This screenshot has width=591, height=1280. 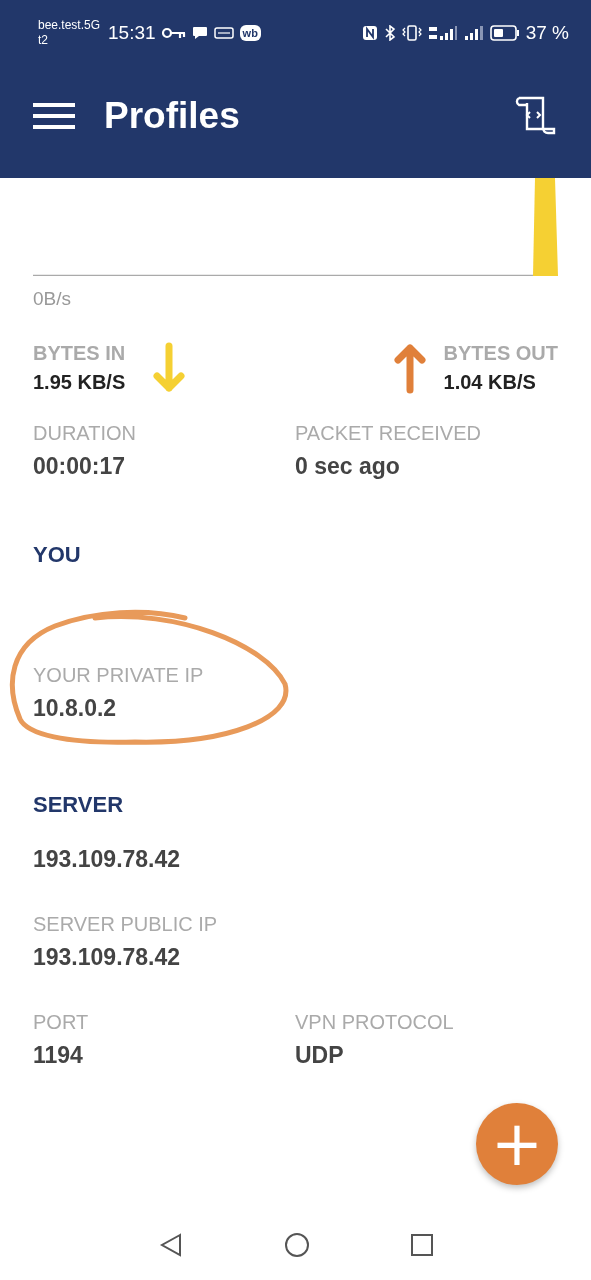 What do you see at coordinates (421, 1245) in the screenshot?
I see `recents-icon` at bounding box center [421, 1245].